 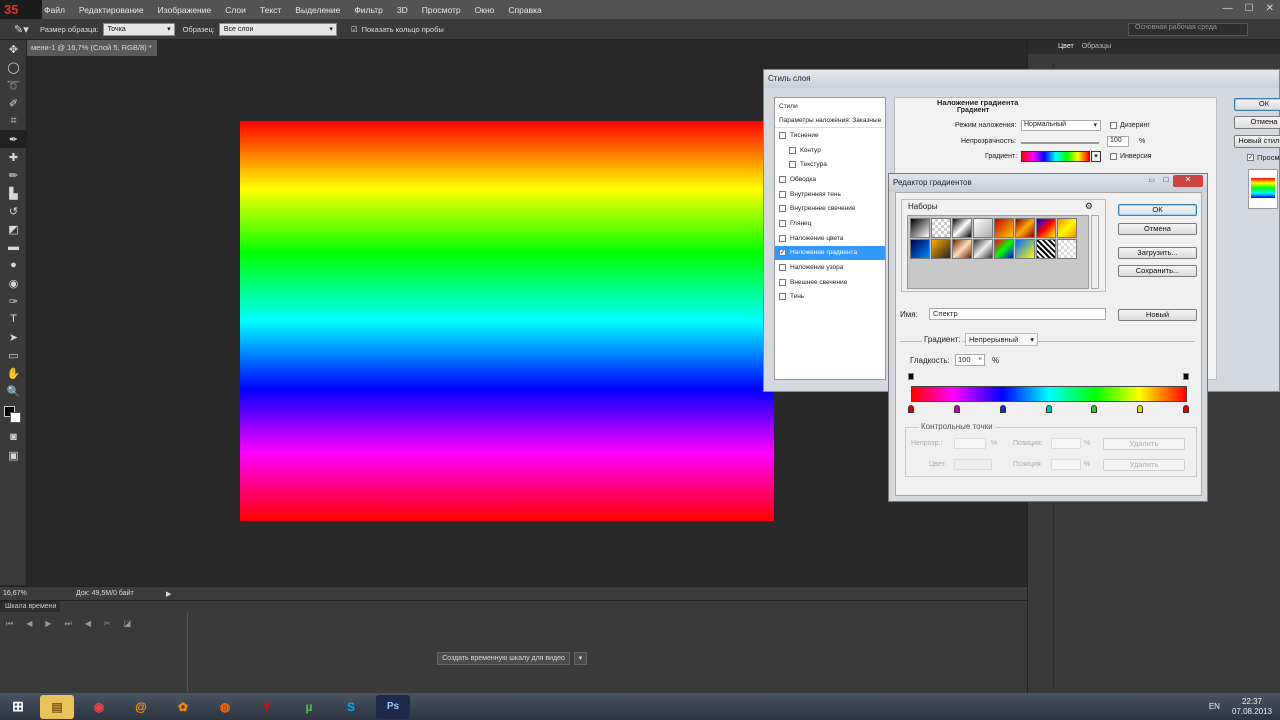 What do you see at coordinates (830, 106) in the screenshot?
I see `list-item: Стили` at bounding box center [830, 106].